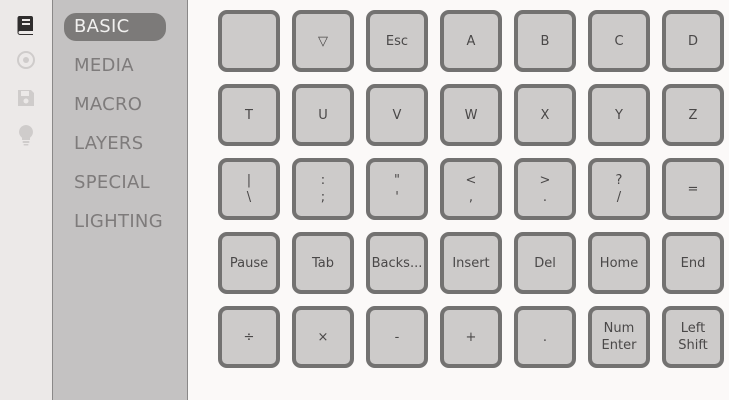 The height and width of the screenshot is (400, 729). I want to click on key-label: =, so click(693, 189).